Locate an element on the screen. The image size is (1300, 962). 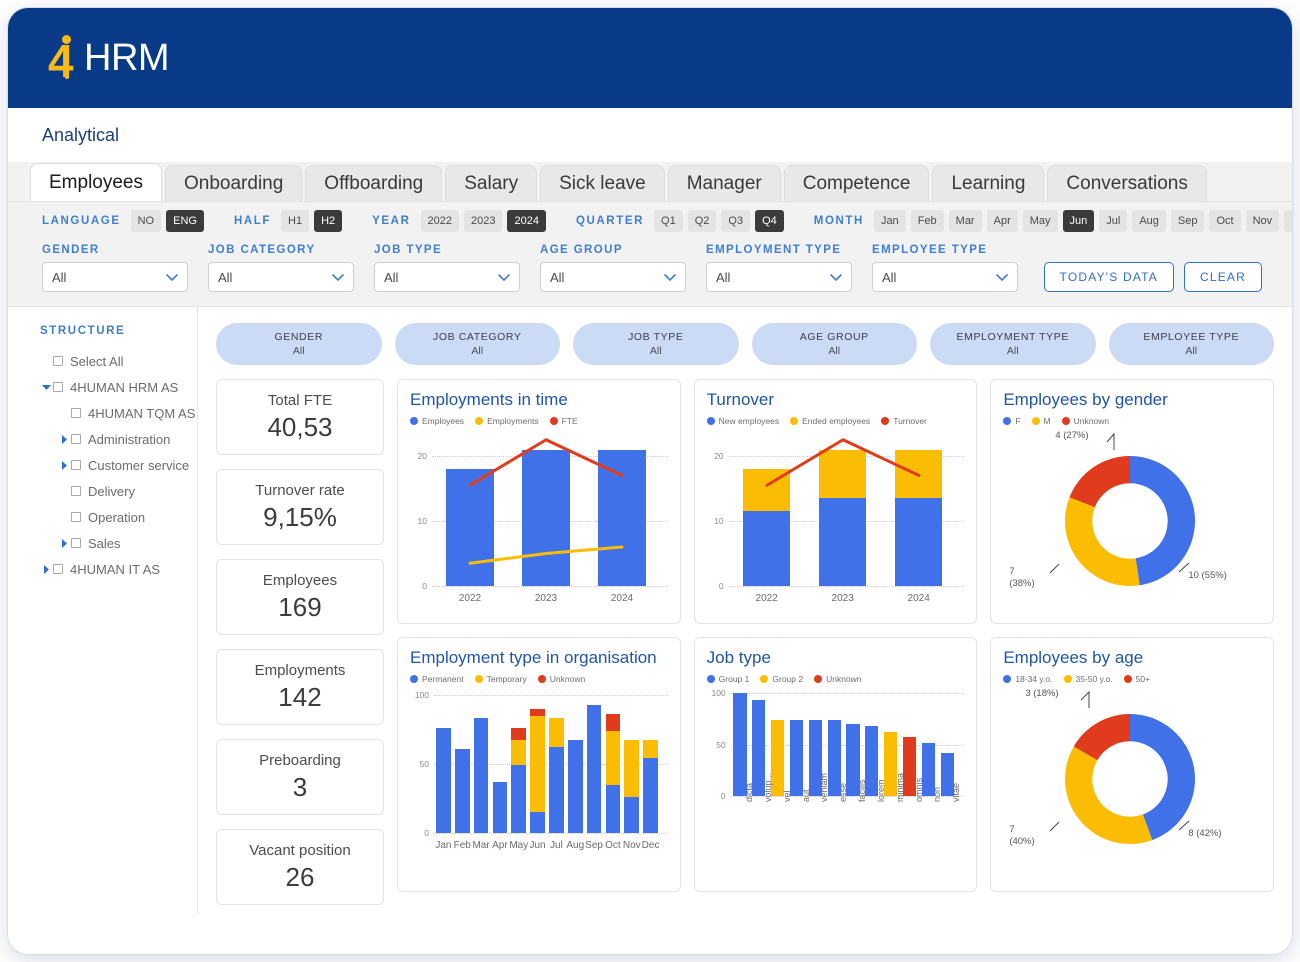
pill-gender: GENDER All is located at coordinates (299, 344).